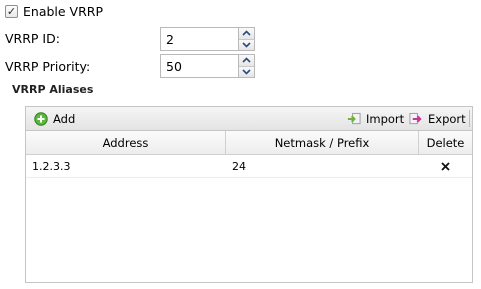  What do you see at coordinates (322, 166) in the screenshot?
I see `netmask-cell: 24` at bounding box center [322, 166].